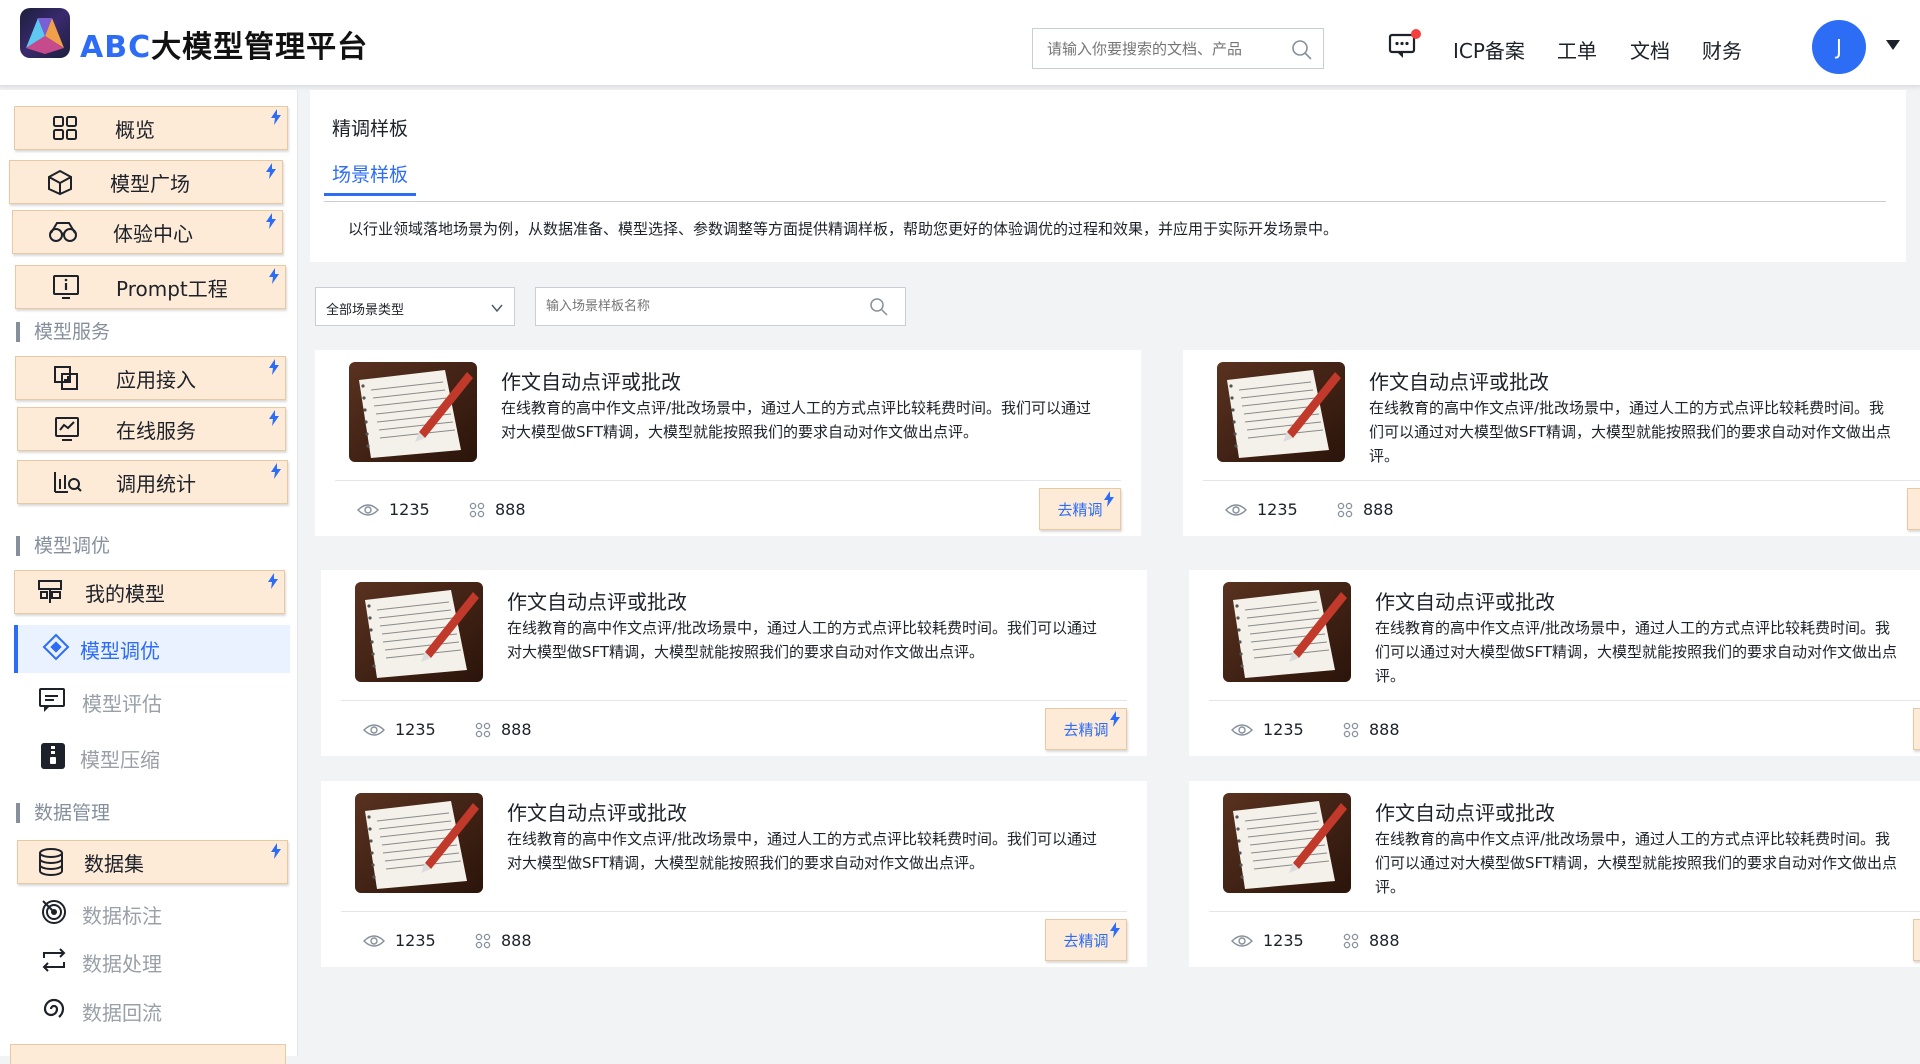  I want to click on sidebar-item-label: 体验中心, so click(153, 233).